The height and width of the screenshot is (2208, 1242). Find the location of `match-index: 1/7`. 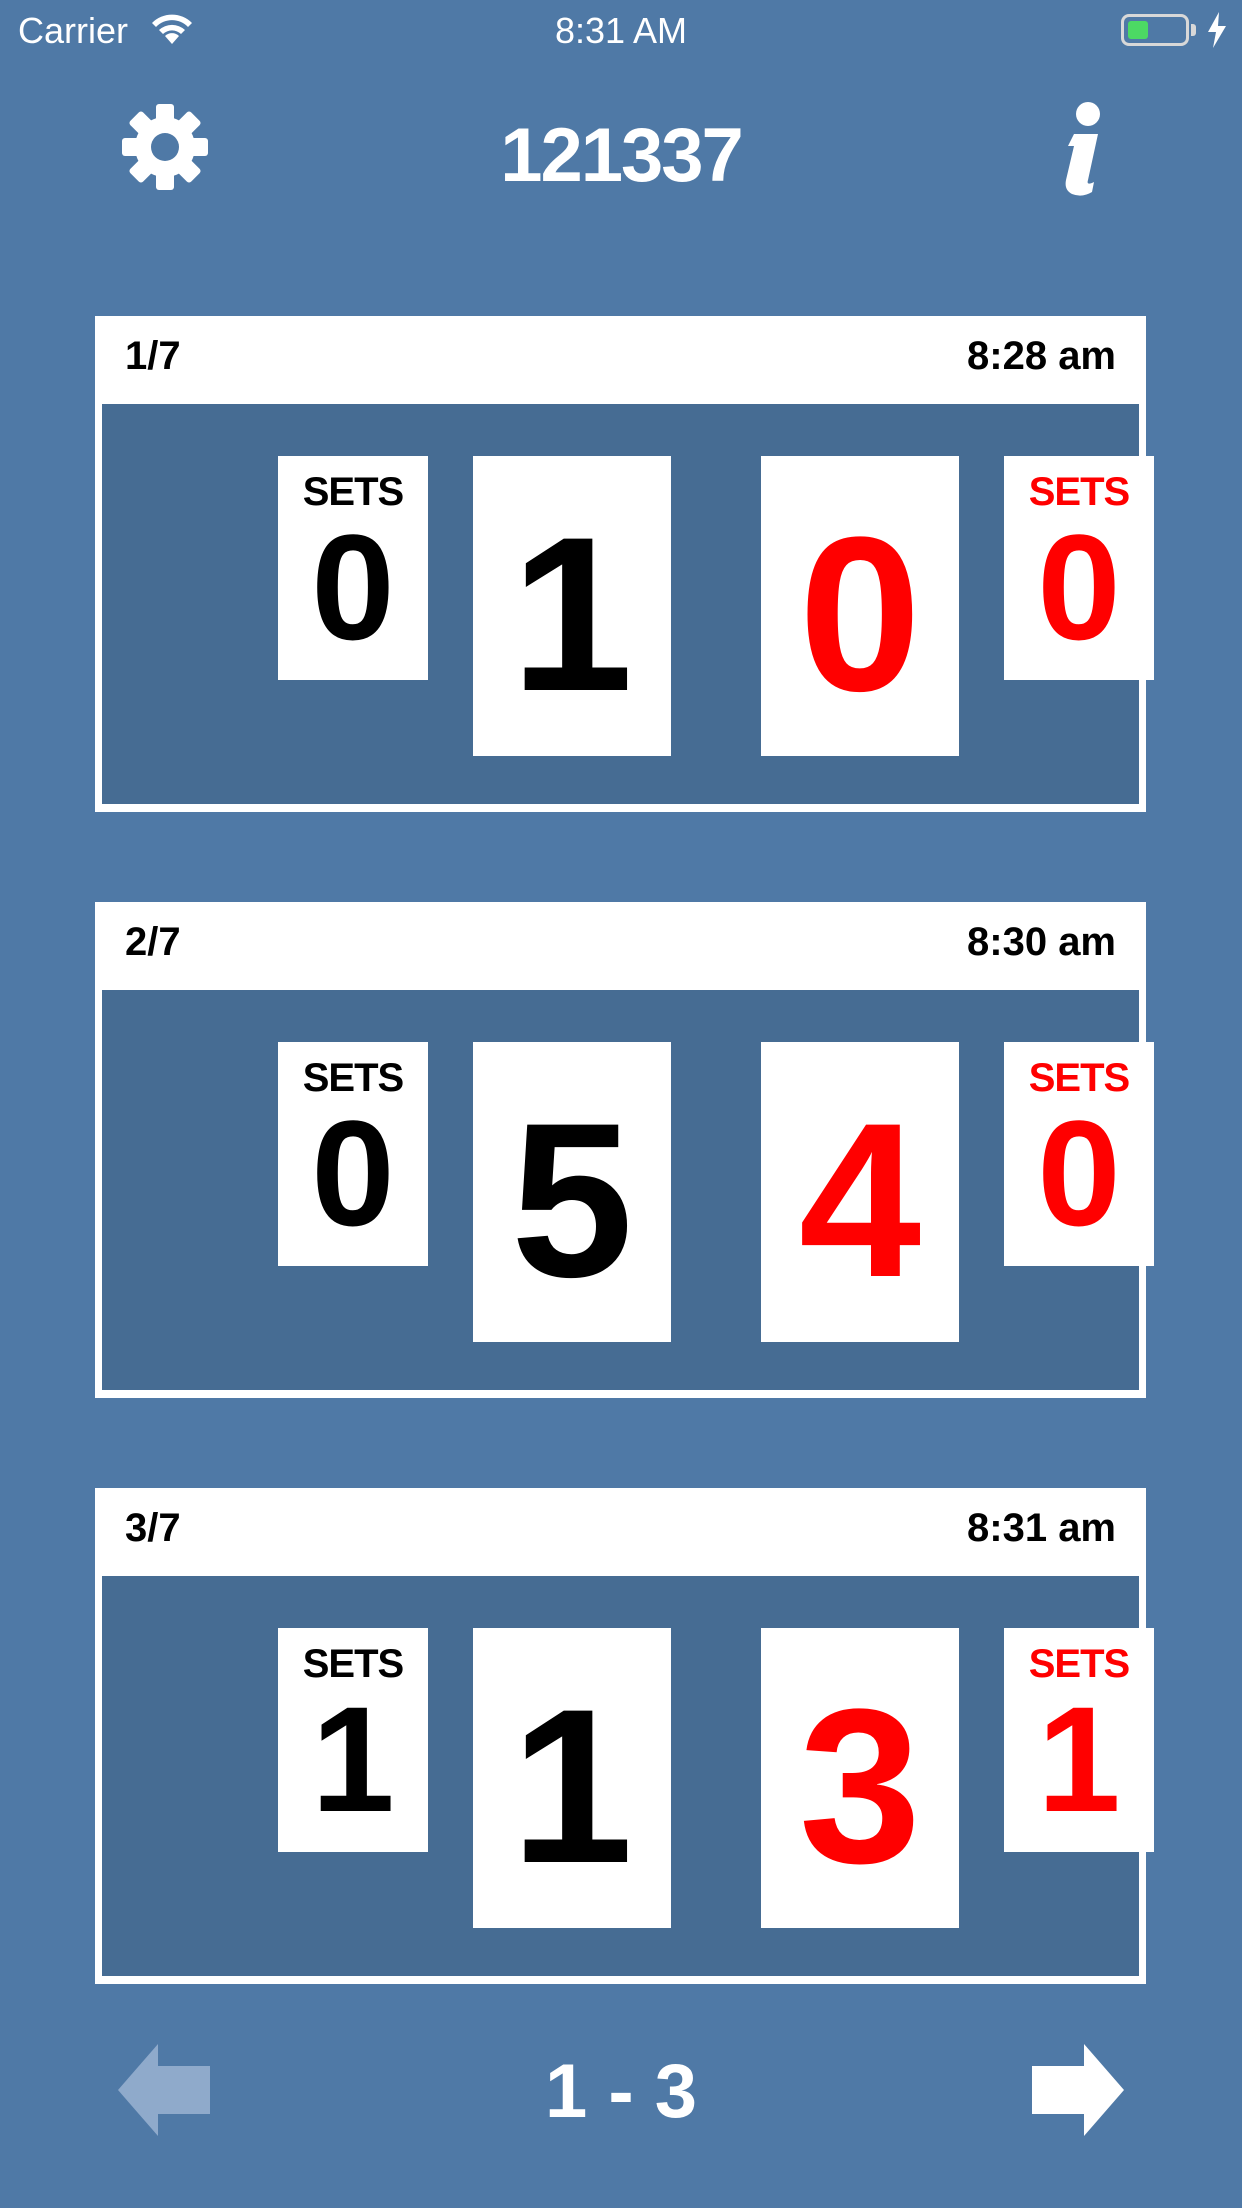

match-index: 1/7 is located at coordinates (153, 356).